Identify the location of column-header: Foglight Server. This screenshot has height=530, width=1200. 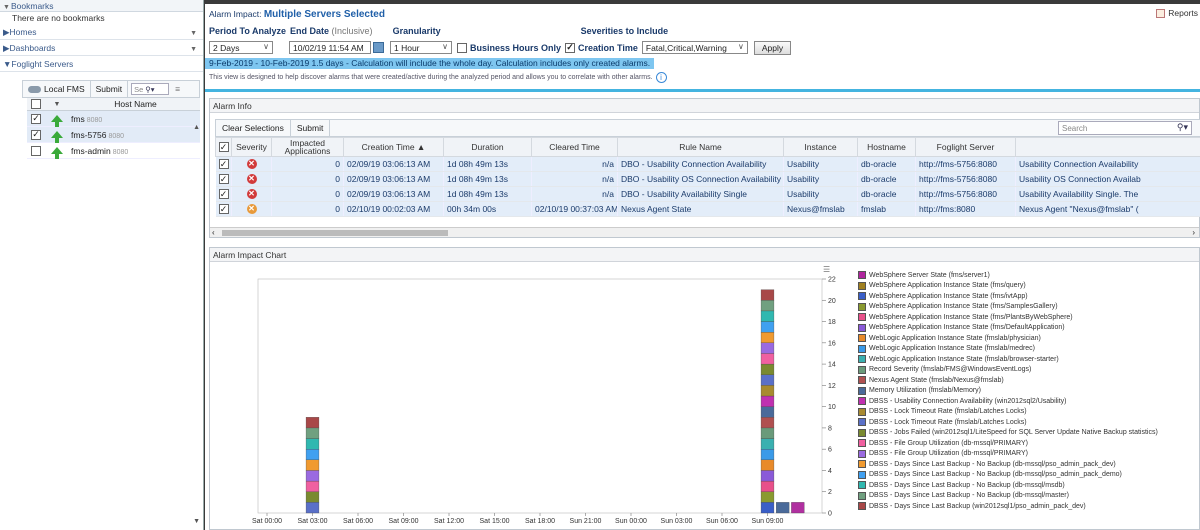
(965, 147).